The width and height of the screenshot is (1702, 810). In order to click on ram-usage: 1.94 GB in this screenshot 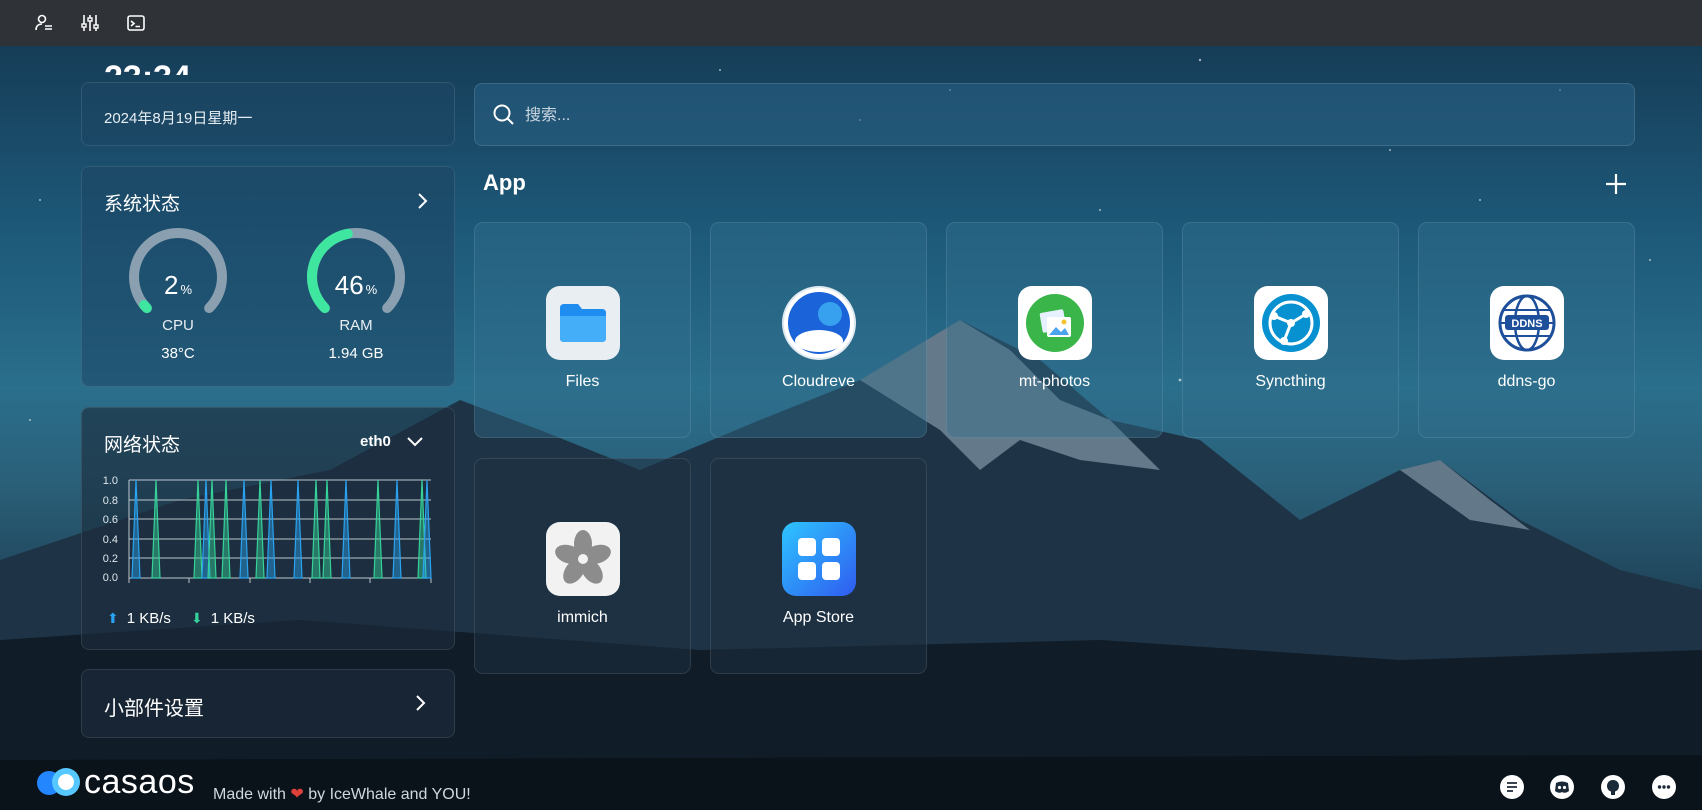, I will do `click(356, 353)`.